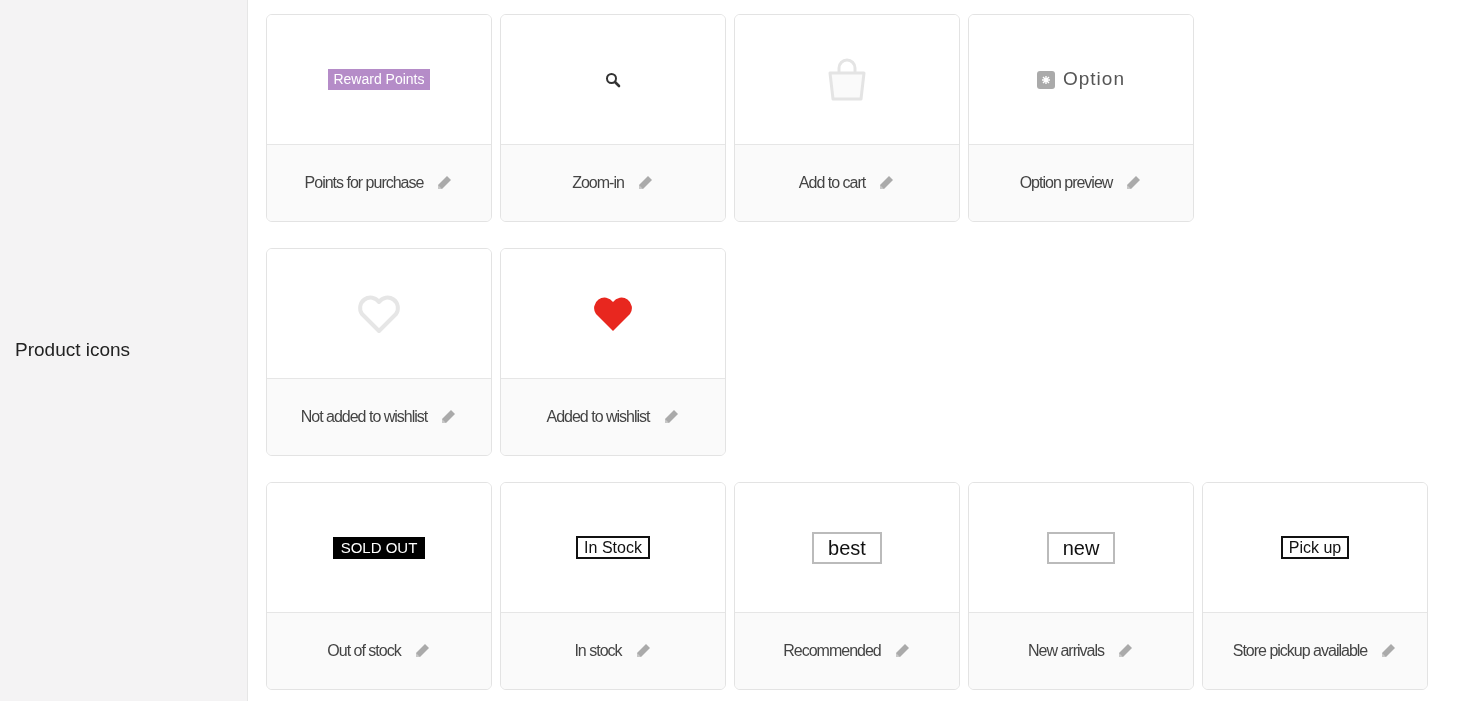  Describe the element at coordinates (1081, 547) in the screenshot. I see `badge: new` at that location.